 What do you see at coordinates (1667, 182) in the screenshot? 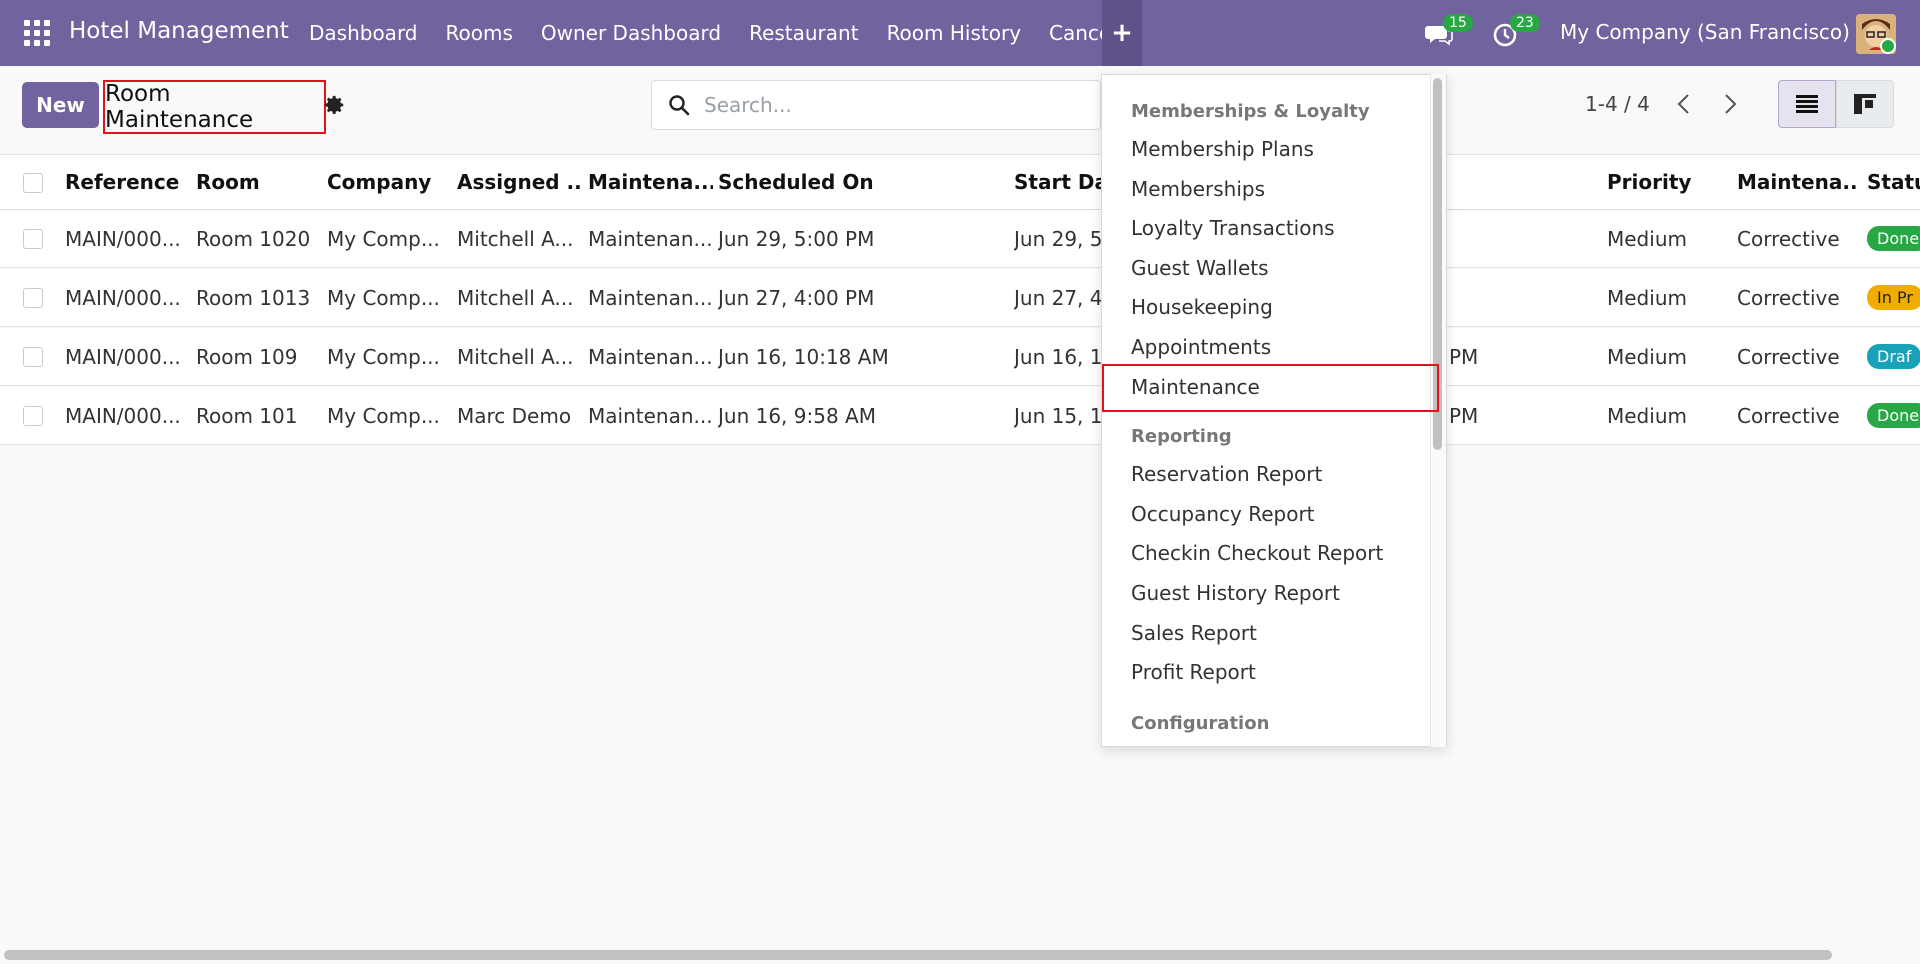
I see `column-header-priority: Priority` at bounding box center [1667, 182].